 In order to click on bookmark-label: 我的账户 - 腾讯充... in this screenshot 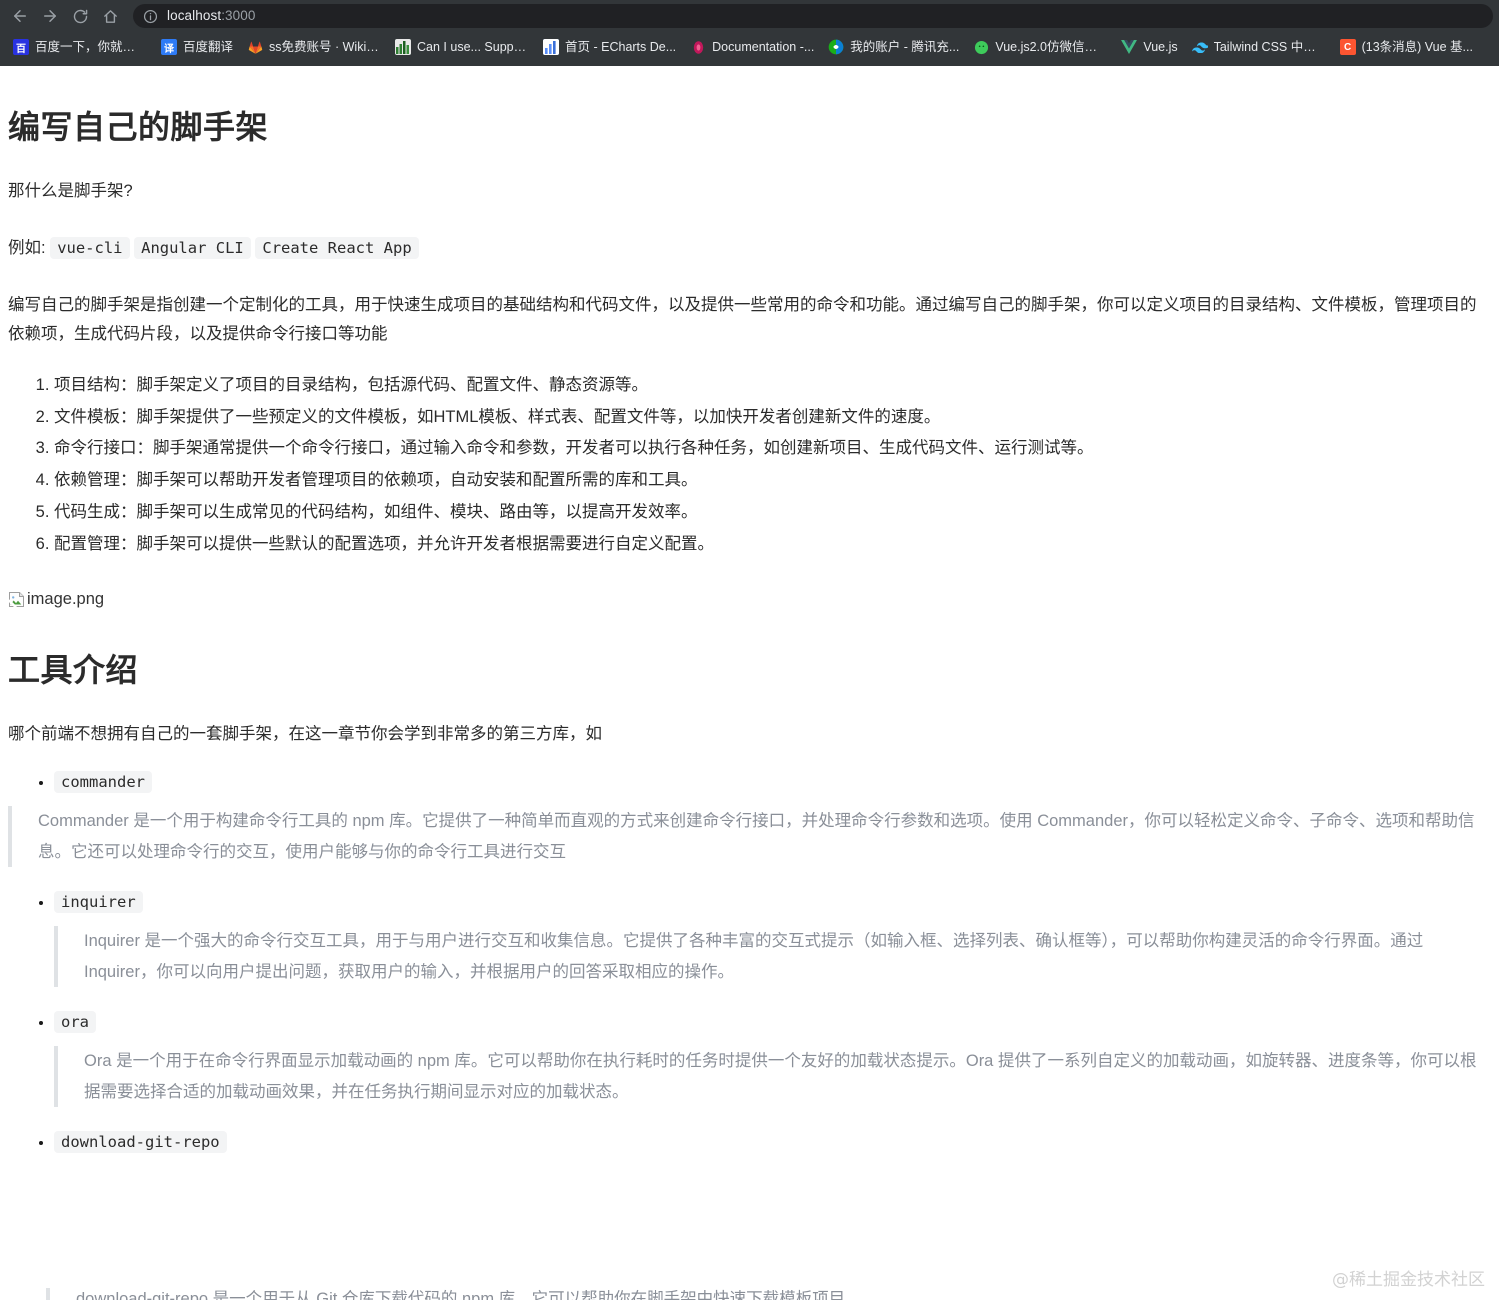, I will do `click(905, 47)`.